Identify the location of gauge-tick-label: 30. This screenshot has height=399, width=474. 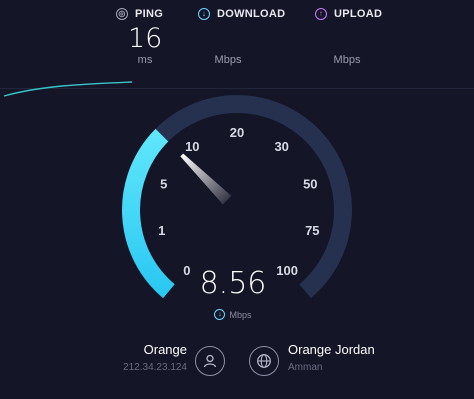
(281, 146).